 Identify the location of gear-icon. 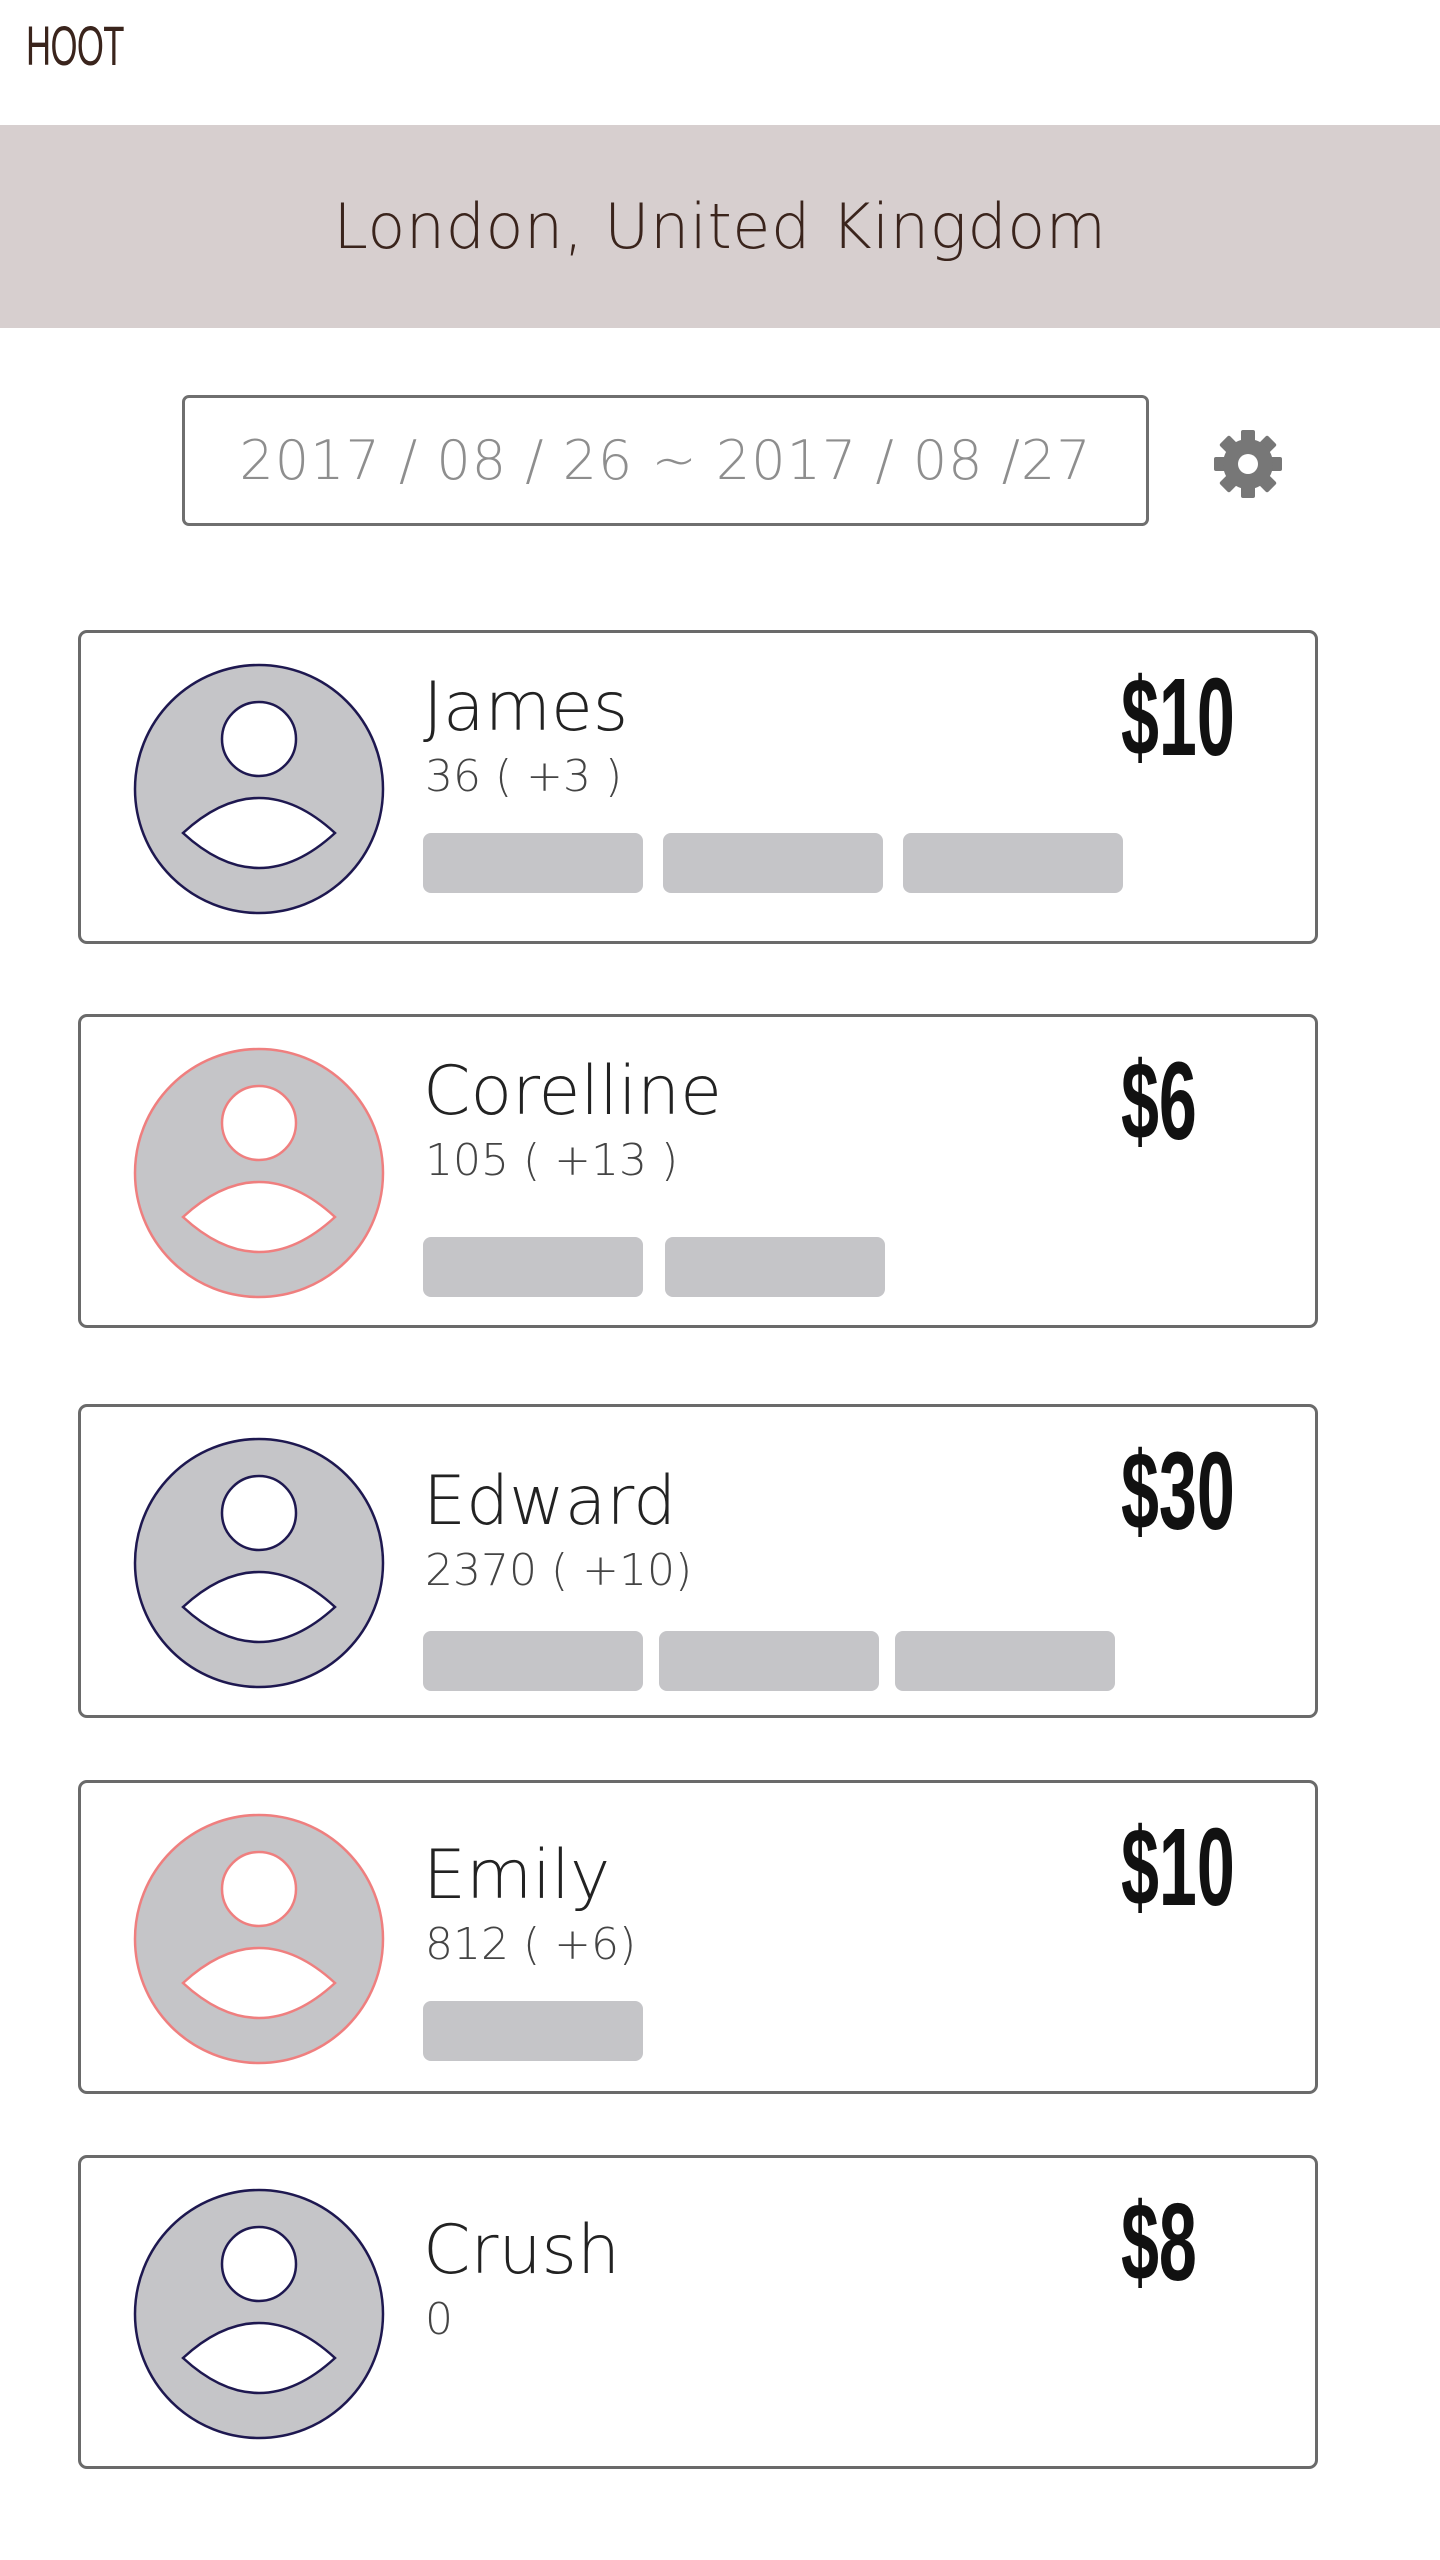
(1248, 464).